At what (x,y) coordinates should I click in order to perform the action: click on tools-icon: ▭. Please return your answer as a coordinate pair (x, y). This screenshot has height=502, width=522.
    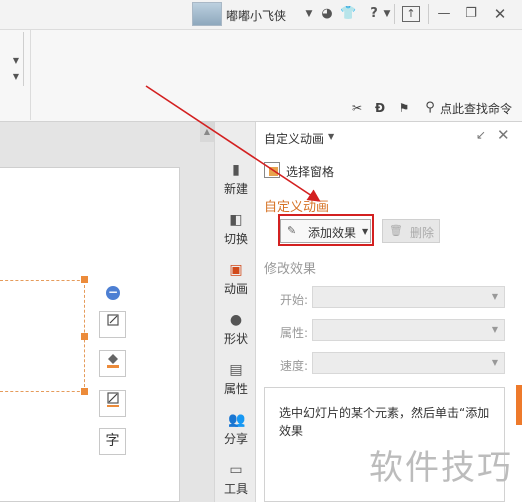
    Looking at the image, I should click on (236, 470).